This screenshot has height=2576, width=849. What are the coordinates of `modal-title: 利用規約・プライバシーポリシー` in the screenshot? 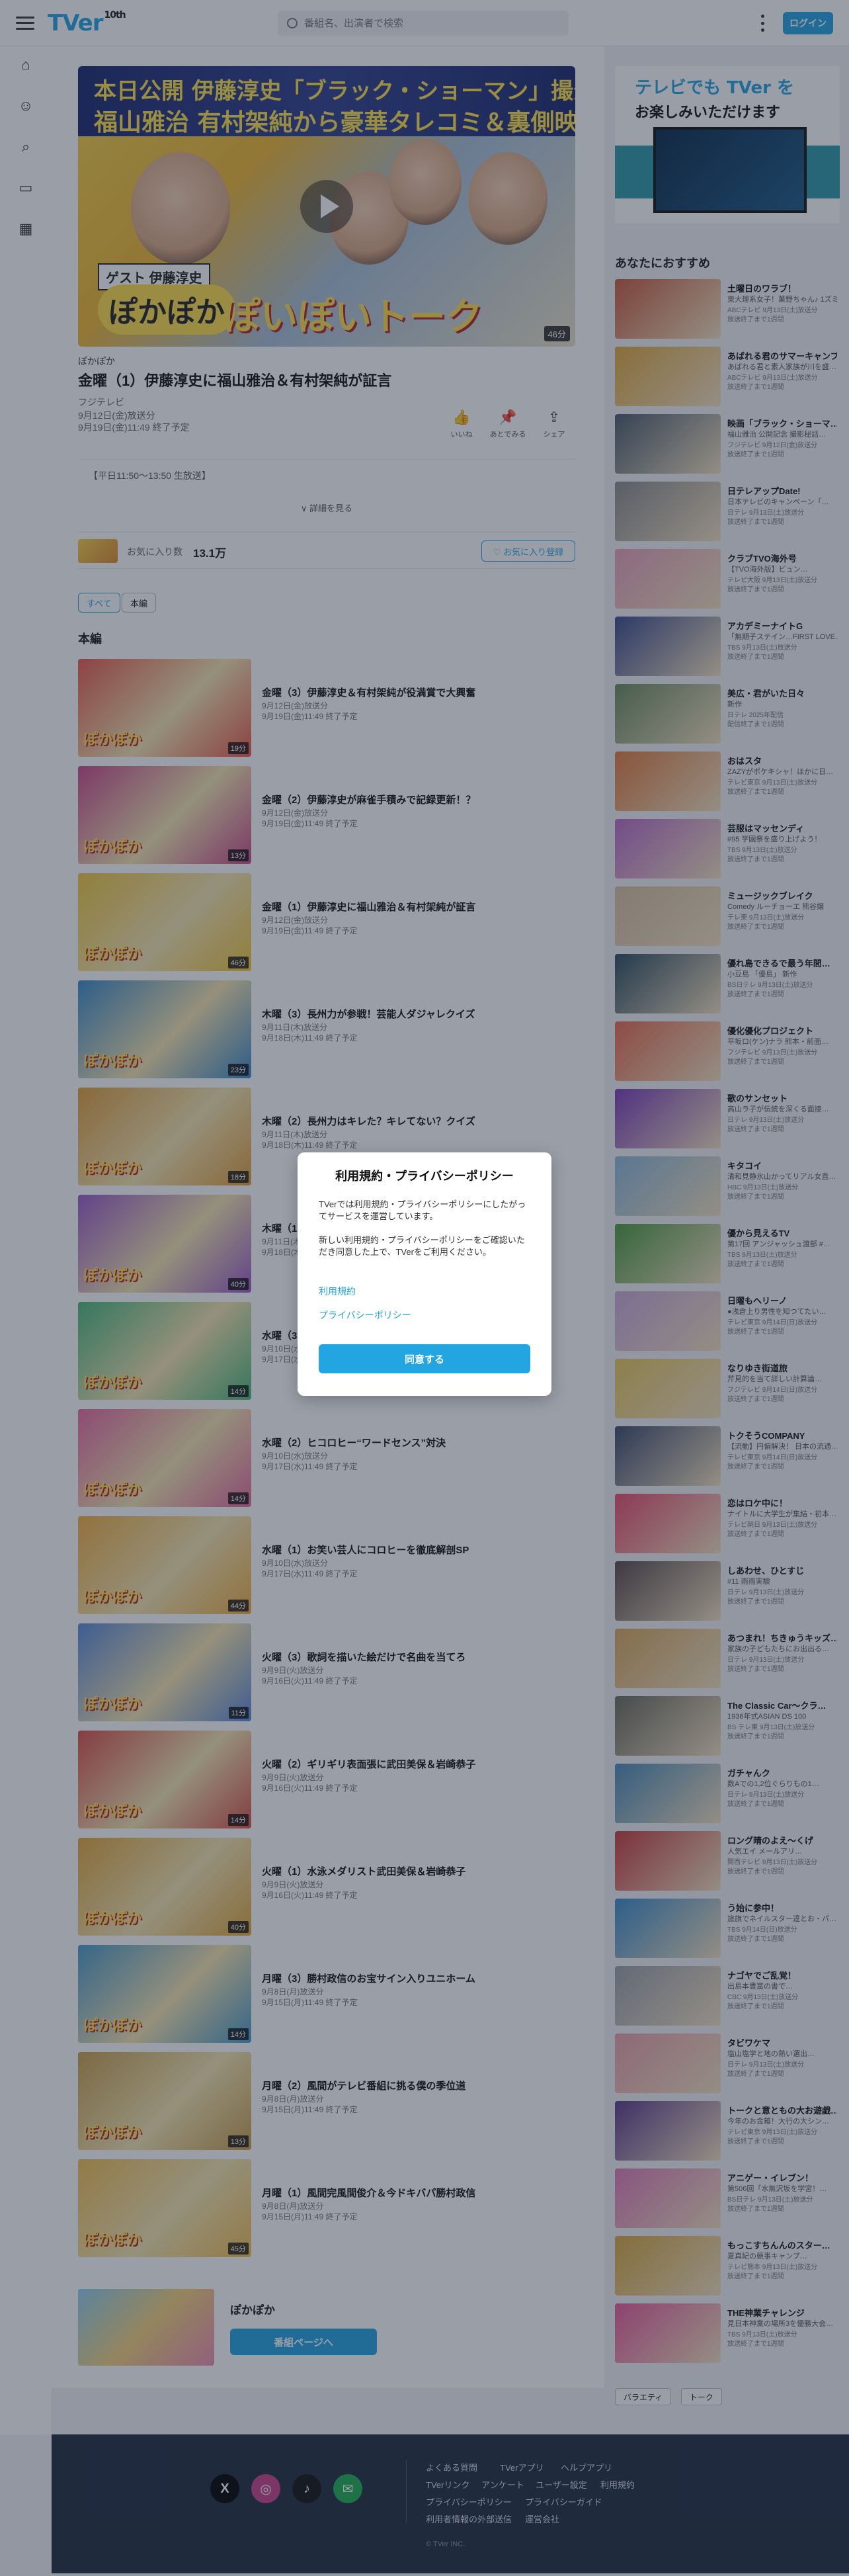 It's located at (425, 1176).